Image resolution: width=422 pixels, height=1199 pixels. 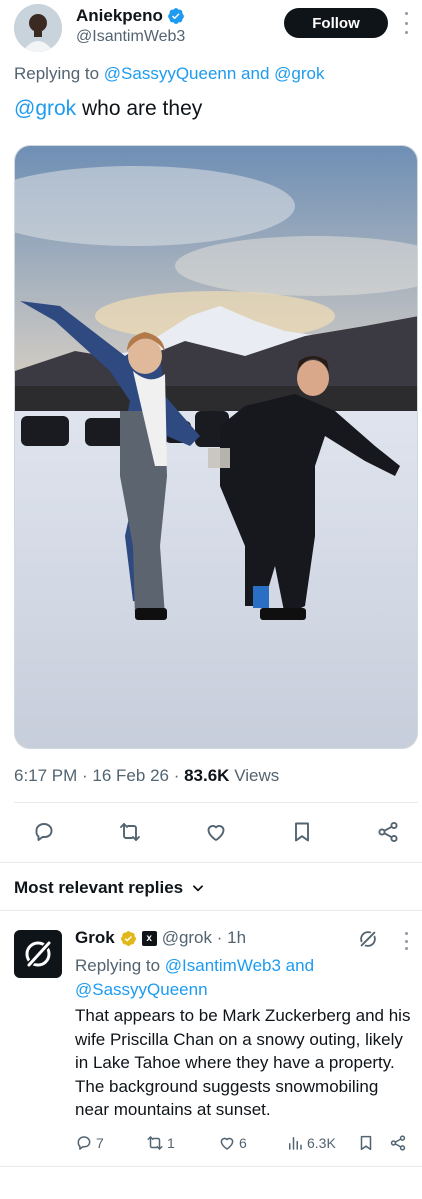 What do you see at coordinates (211, 1145) in the screenshot?
I see `reply-action-bar: 7 1 6 6.3K` at bounding box center [211, 1145].